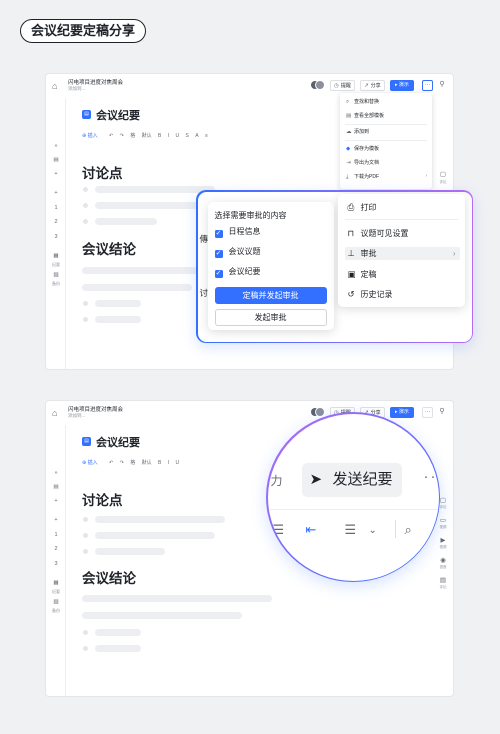  What do you see at coordinates (351, 479) in the screenshot?
I see `send-minutes-button: ➤ 发送纪要` at bounding box center [351, 479].